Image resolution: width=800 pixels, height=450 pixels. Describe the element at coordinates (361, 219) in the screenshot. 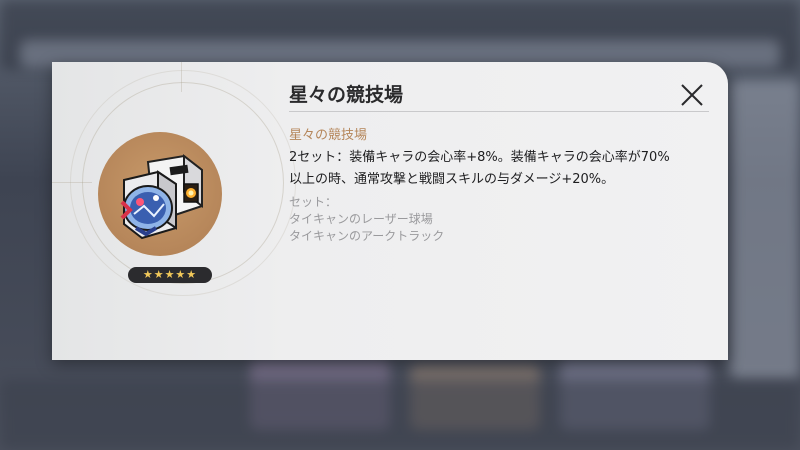

I see `set-member-item: タイキャンのレーザー球場` at that location.